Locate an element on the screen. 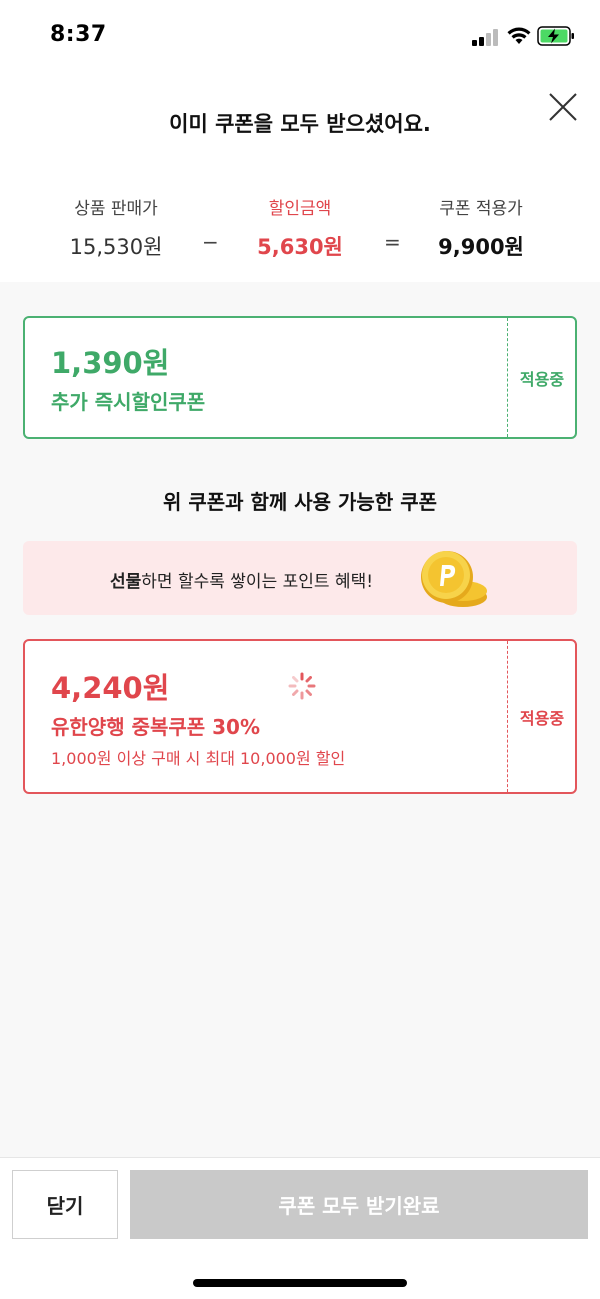  point-coin-icon is located at coordinates (454, 579).